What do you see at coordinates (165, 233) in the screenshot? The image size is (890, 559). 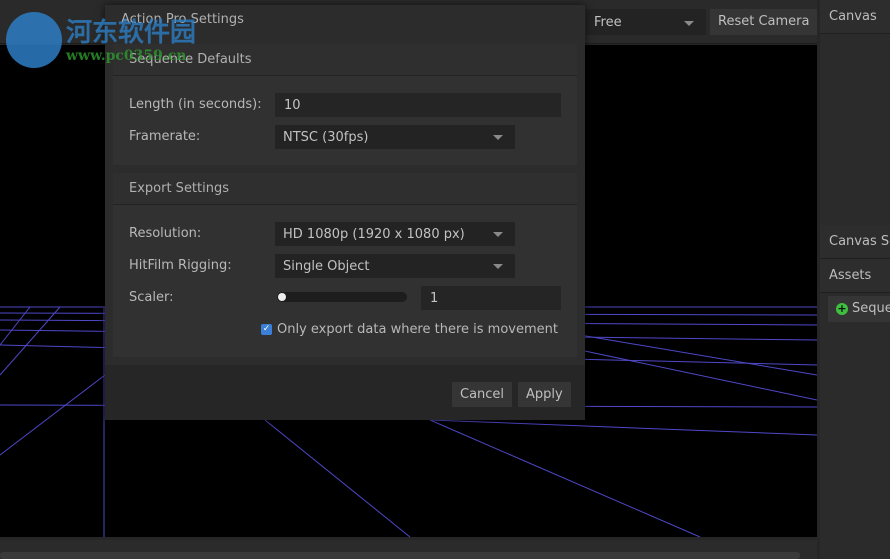 I see `resolution-label: Resolution:` at bounding box center [165, 233].